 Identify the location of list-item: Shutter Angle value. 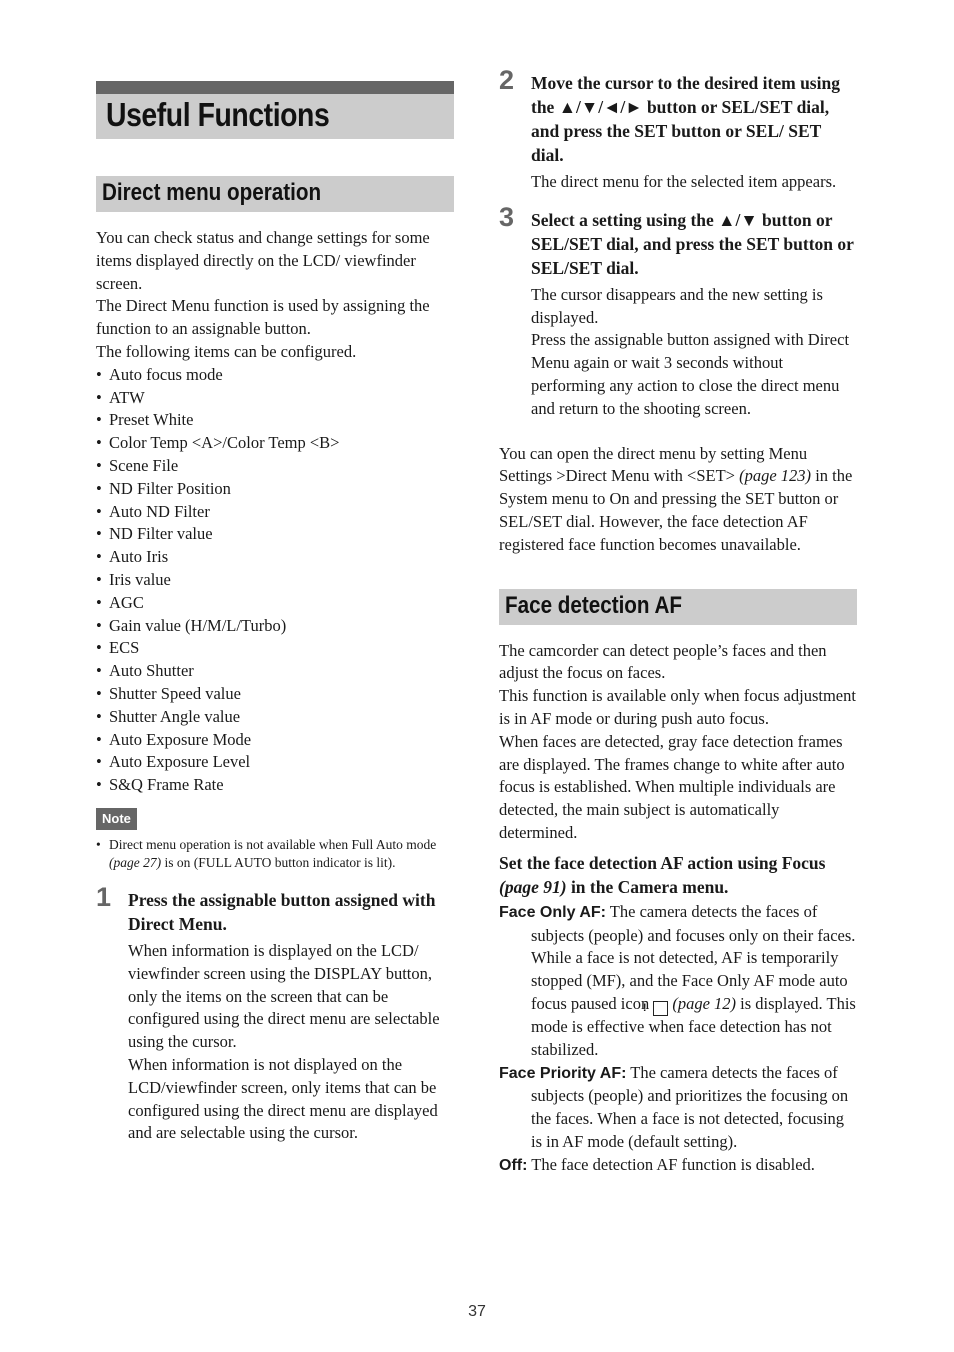
(275, 717).